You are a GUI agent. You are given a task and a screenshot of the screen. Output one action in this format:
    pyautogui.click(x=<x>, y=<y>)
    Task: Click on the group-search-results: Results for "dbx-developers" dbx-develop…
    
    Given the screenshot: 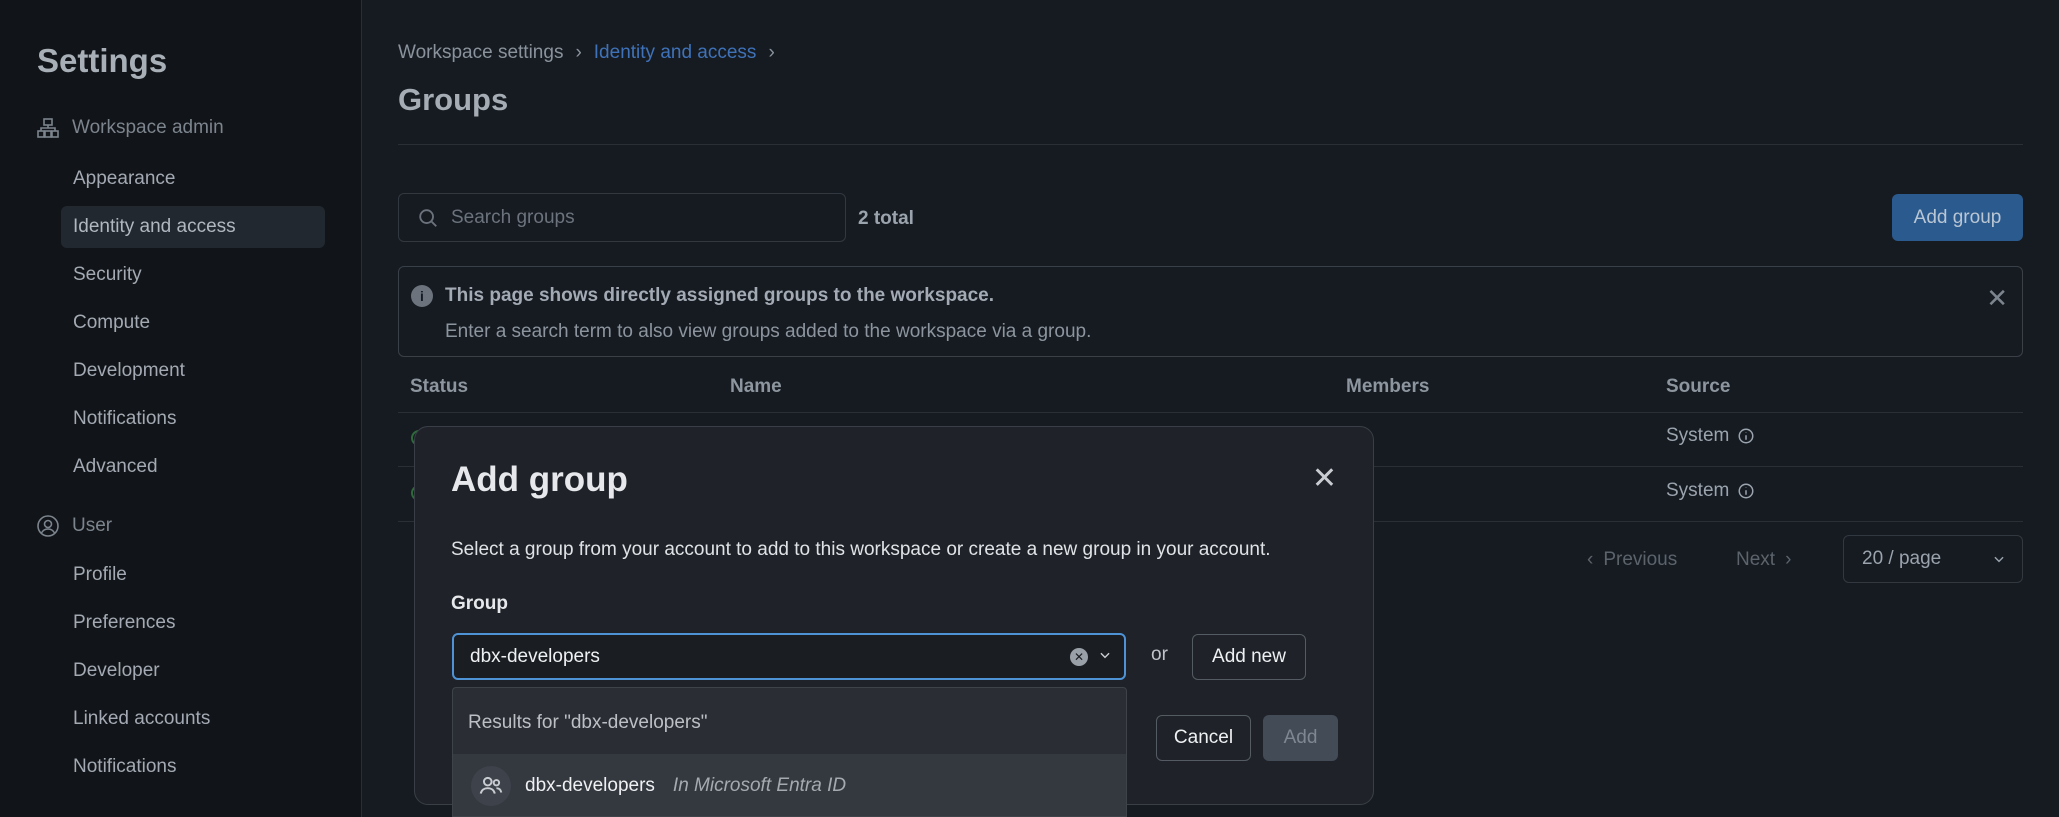 What is the action you would take?
    pyautogui.click(x=789, y=752)
    